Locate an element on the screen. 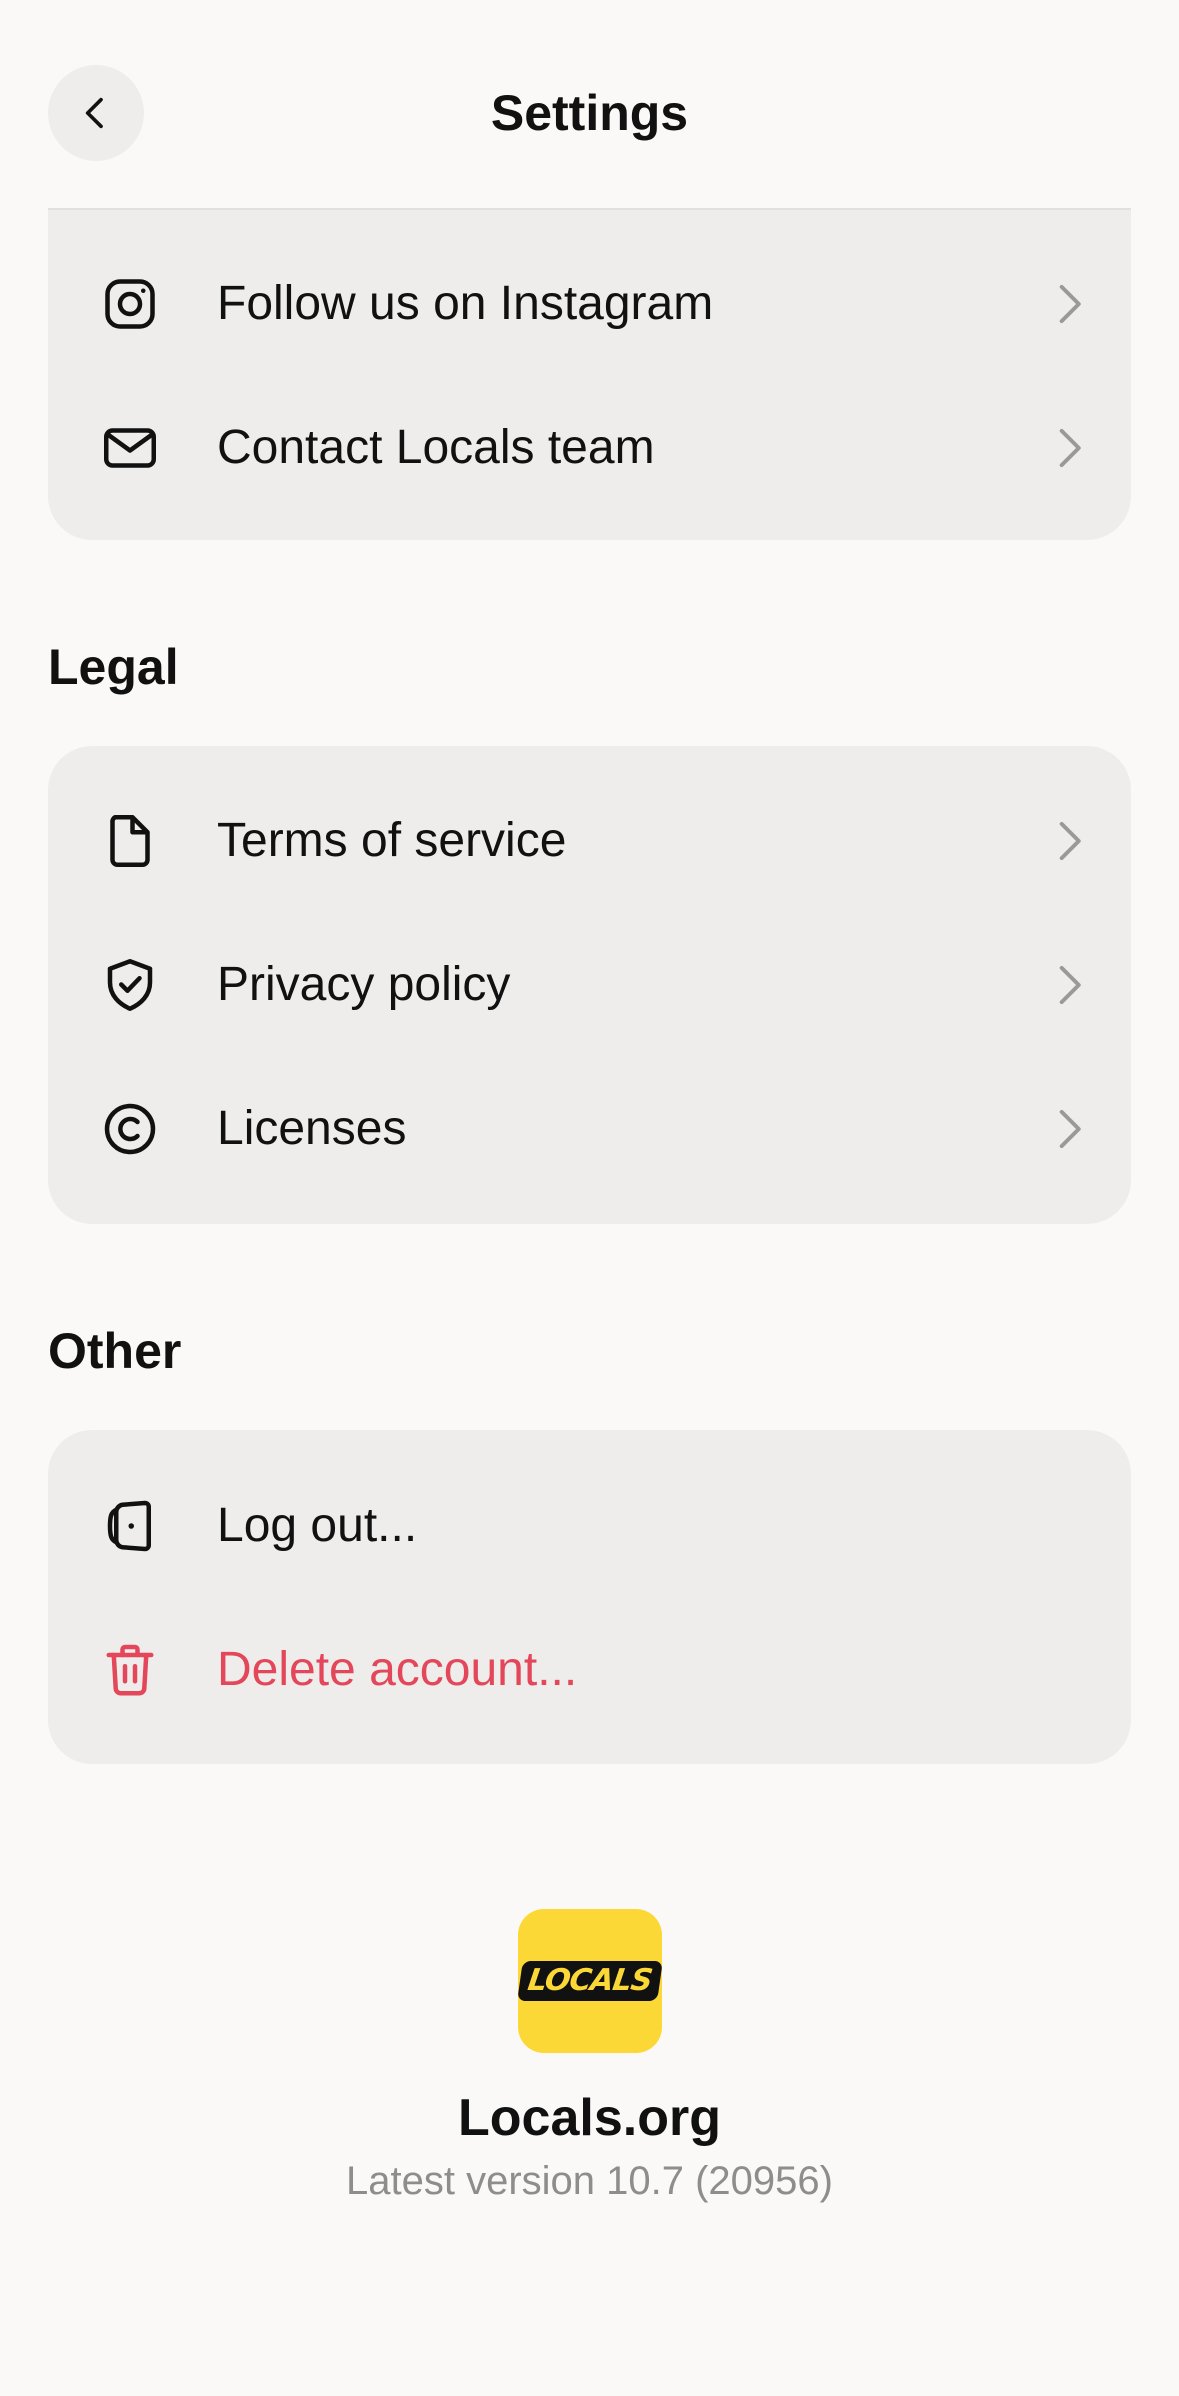 This screenshot has height=2396, width=1179. logout-door-icon is located at coordinates (130, 1526).